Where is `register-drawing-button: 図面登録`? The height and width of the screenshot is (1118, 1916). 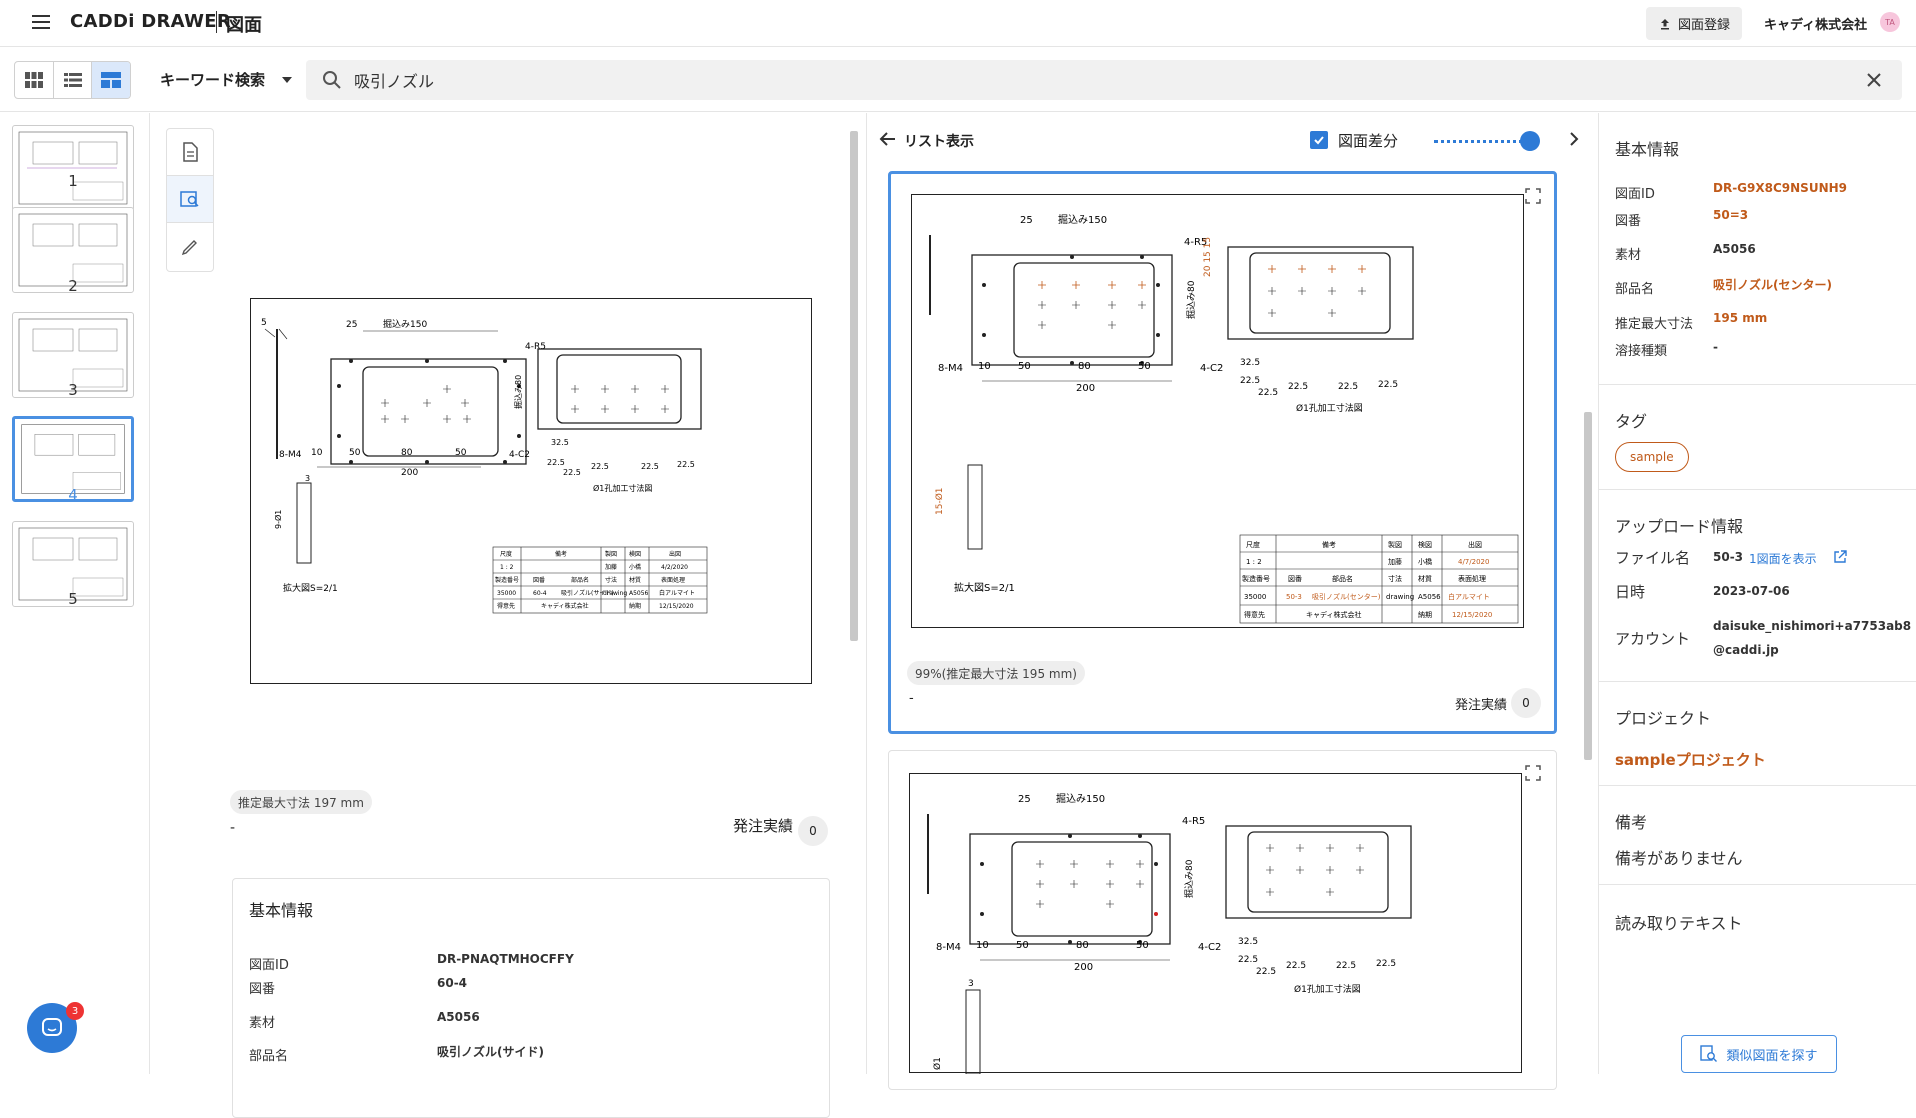 register-drawing-button: 図面登録 is located at coordinates (1694, 23).